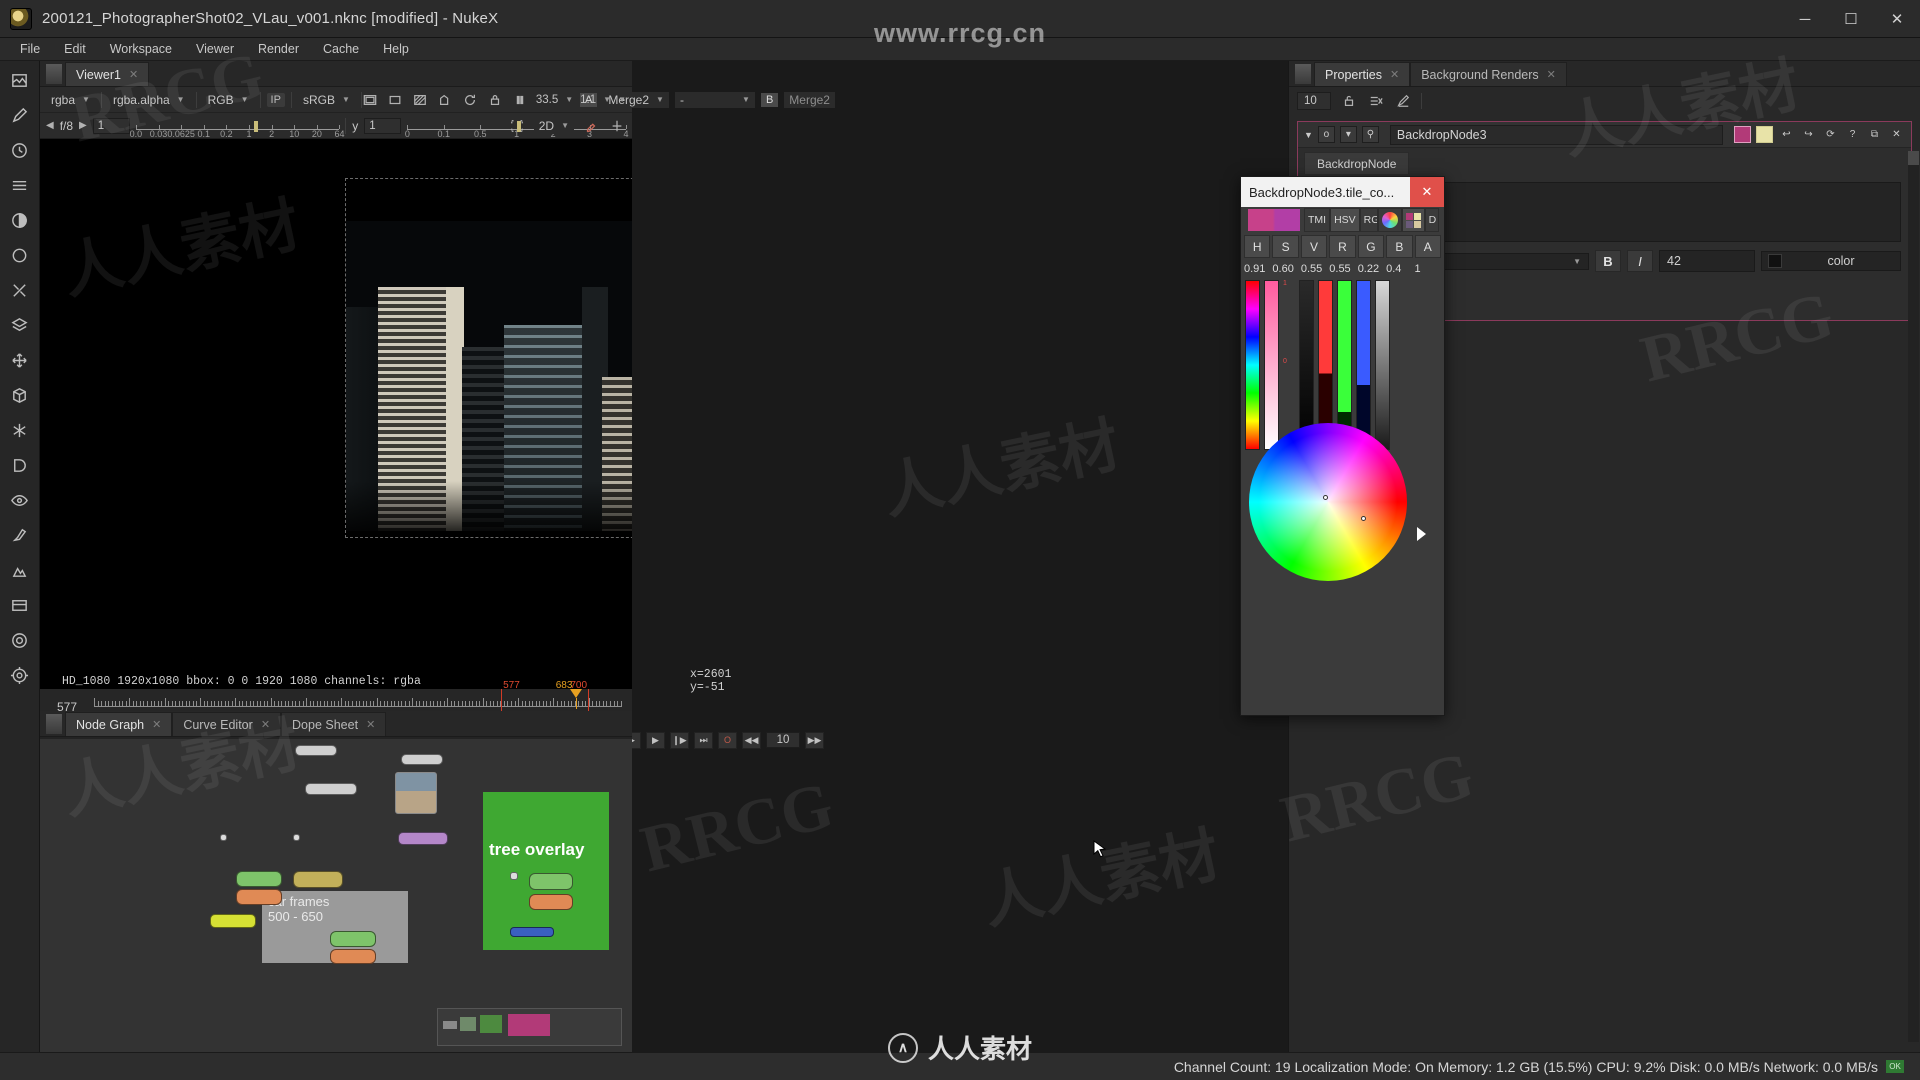 Image resolution: width=1920 pixels, height=1080 pixels. I want to click on color-wheel-center-marker, so click(1325, 497).